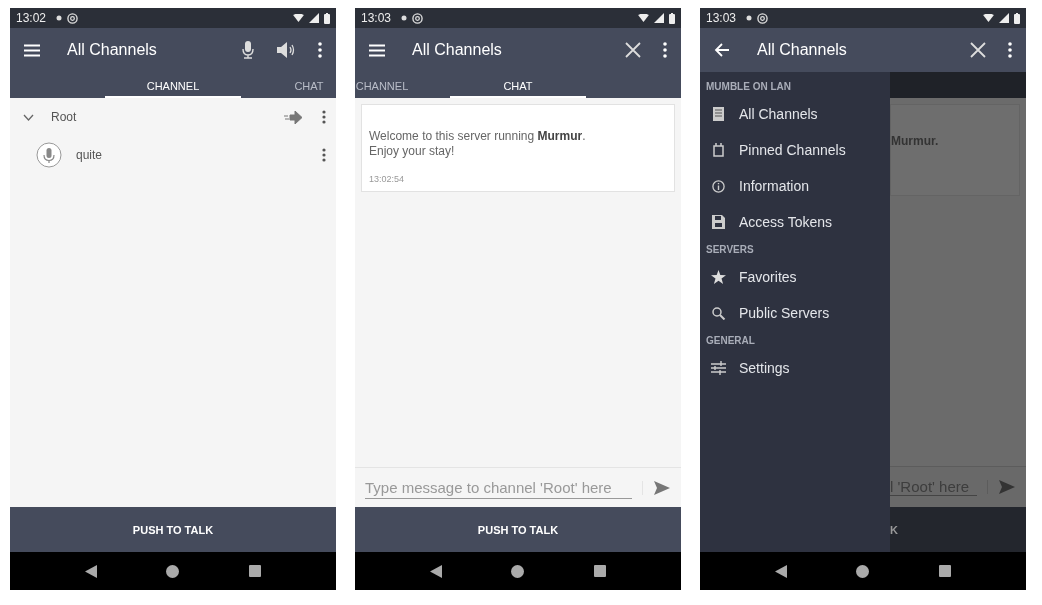  I want to click on push-to-talk-button: K, so click(958, 529).